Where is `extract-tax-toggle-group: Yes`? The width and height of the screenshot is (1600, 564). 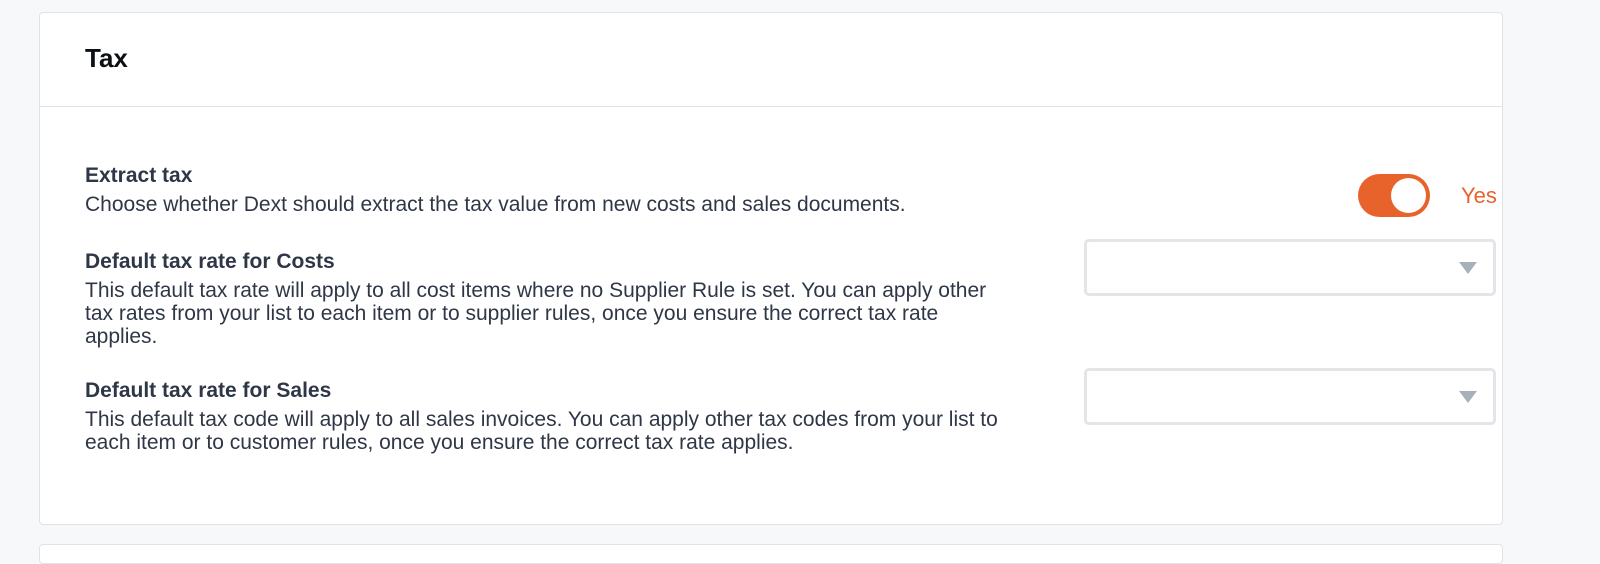 extract-tax-toggle-group: Yes is located at coordinates (1427, 195).